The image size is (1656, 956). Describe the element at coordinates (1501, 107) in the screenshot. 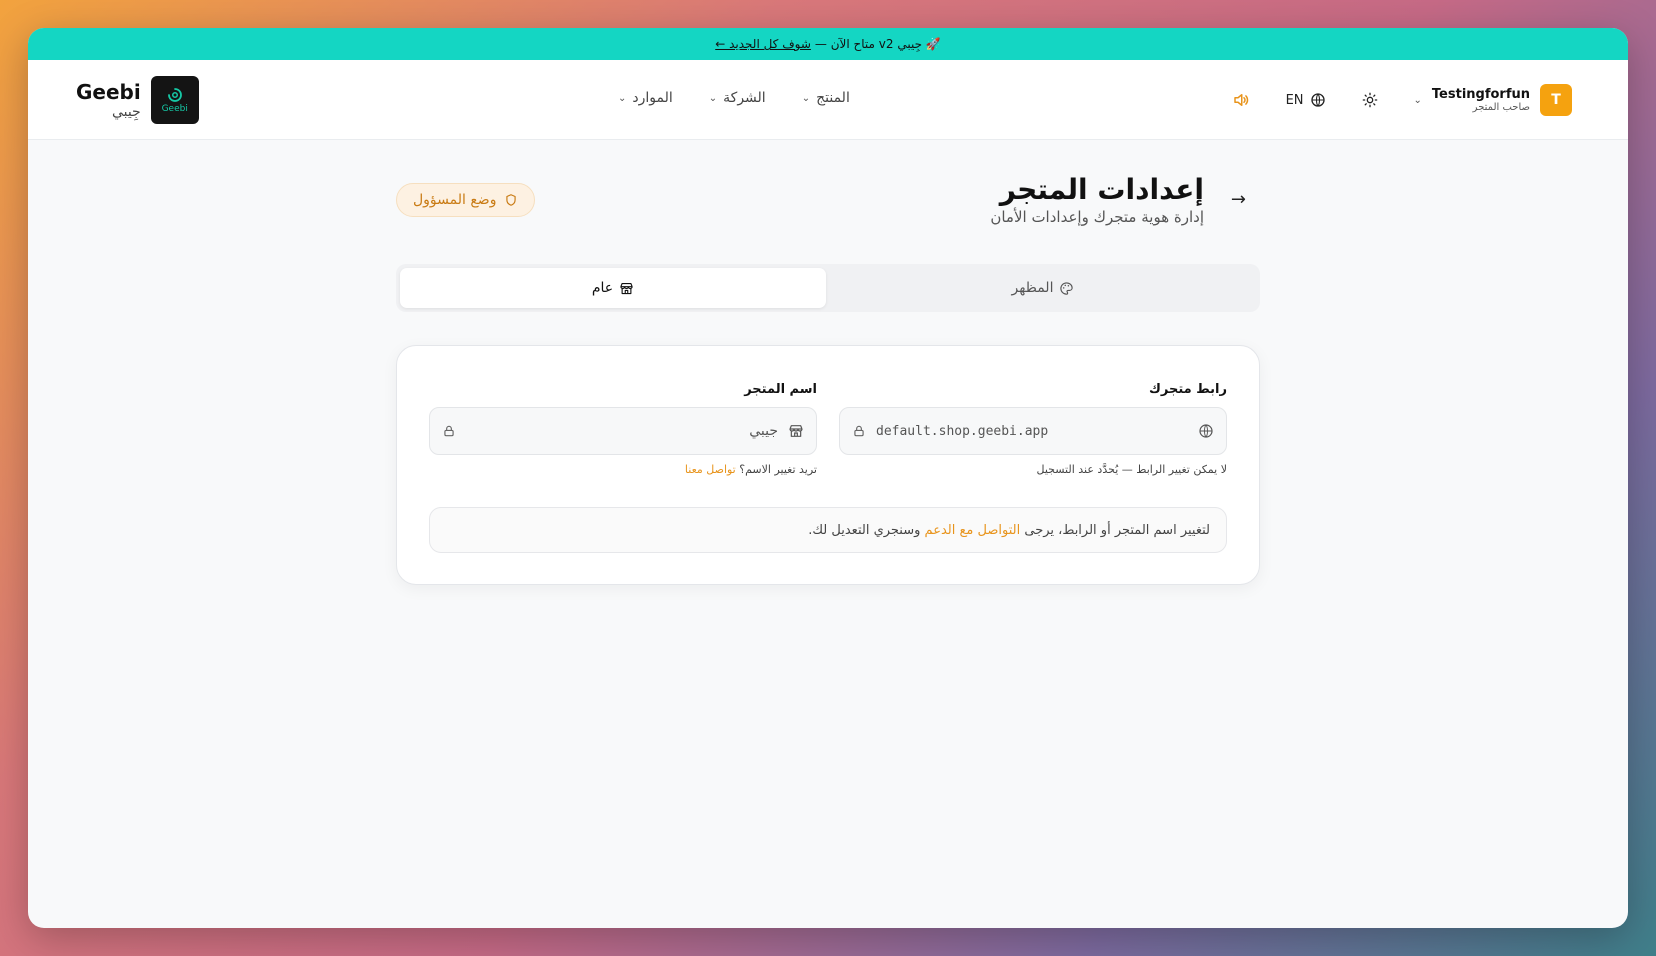

I see `user-role: صاحب المتجر` at that location.